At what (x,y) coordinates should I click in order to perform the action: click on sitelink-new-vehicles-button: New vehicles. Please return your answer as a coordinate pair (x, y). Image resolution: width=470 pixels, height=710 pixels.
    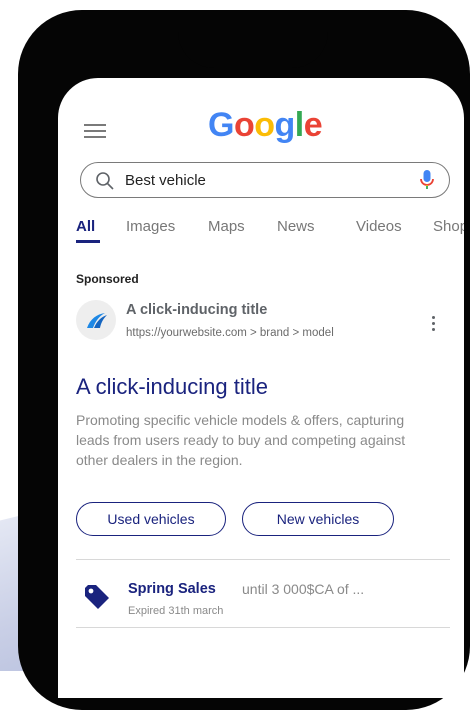
    Looking at the image, I should click on (318, 519).